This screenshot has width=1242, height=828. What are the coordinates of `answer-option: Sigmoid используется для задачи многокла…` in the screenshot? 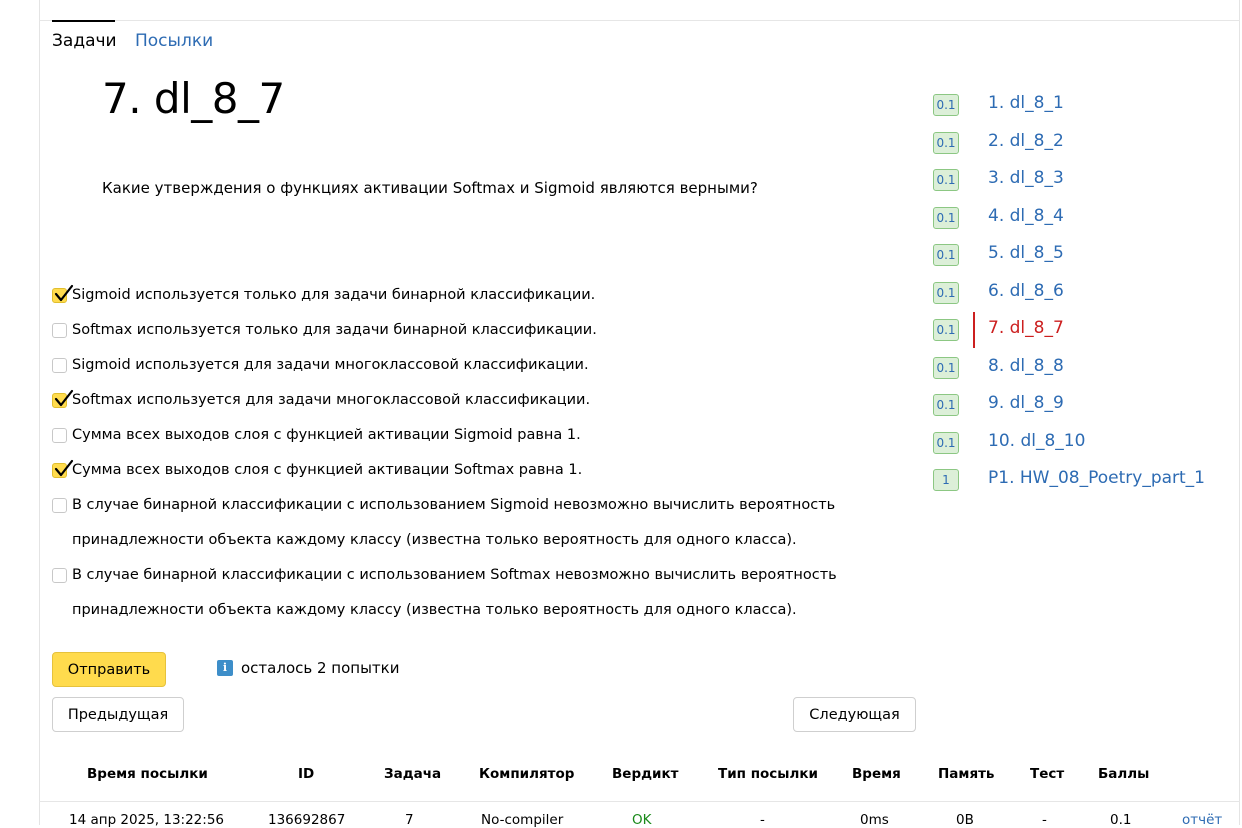 It's located at (477, 365).